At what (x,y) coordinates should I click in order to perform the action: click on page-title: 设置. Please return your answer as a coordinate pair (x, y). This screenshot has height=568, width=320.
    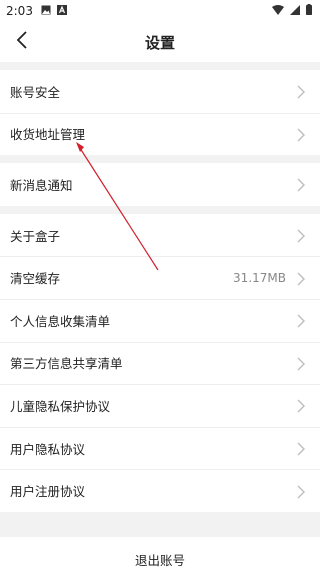
    Looking at the image, I should click on (159, 42).